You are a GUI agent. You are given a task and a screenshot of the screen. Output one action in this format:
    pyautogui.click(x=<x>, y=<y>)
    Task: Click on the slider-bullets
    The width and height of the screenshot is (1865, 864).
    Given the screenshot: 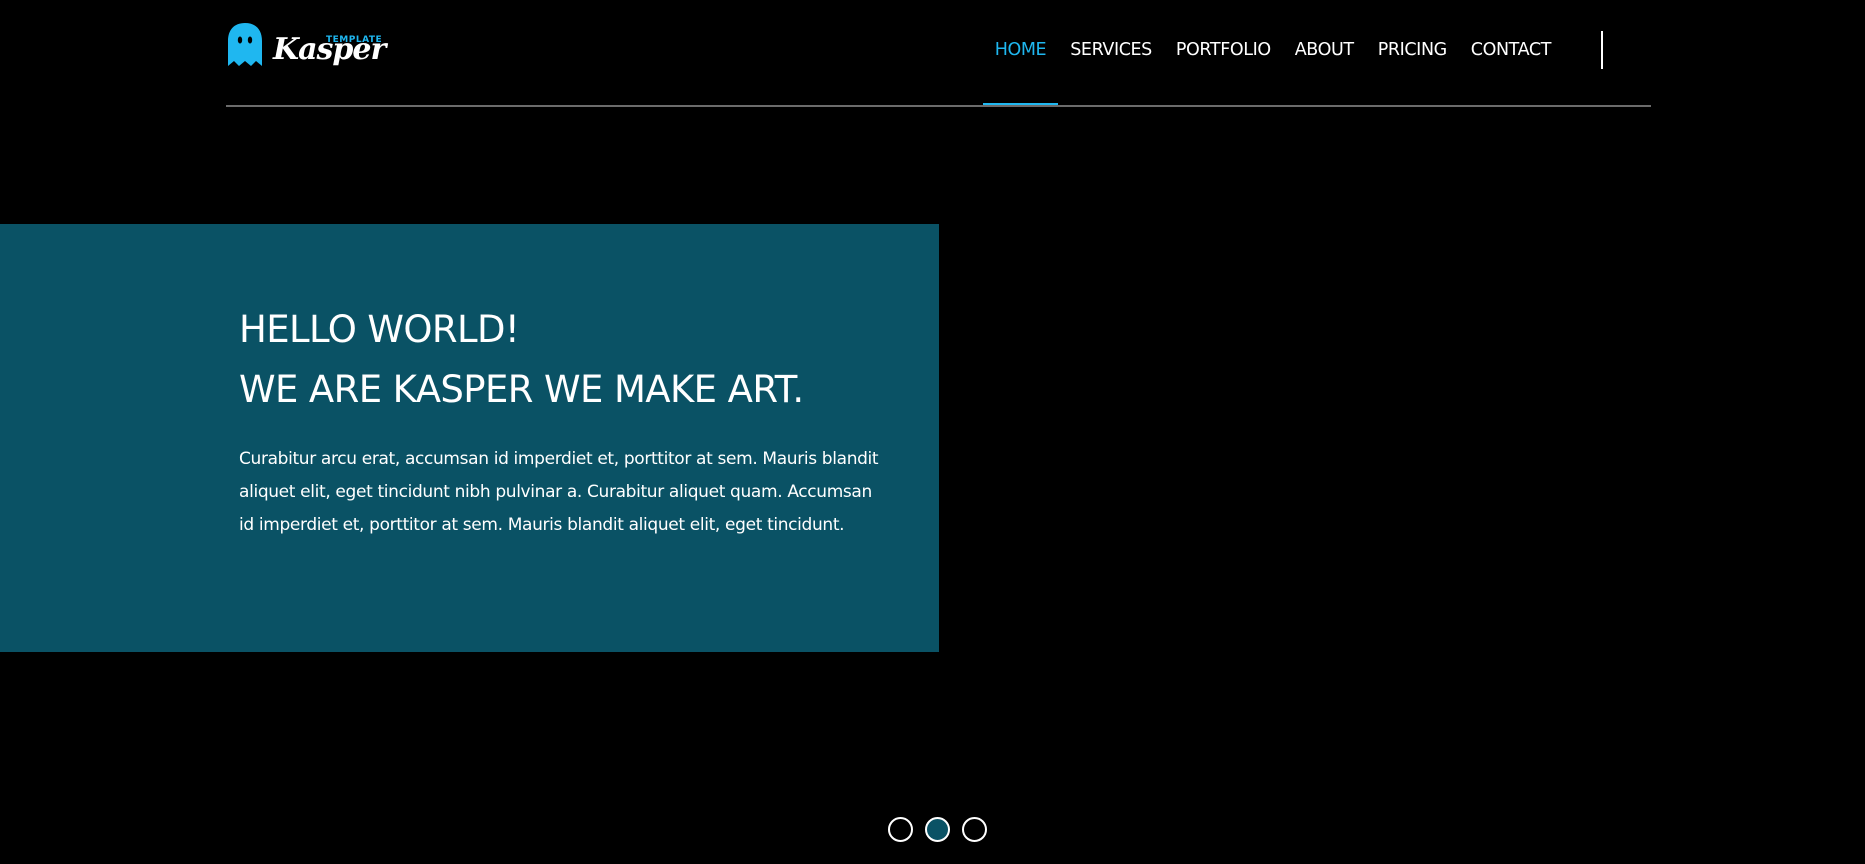 What is the action you would take?
    pyautogui.click(x=937, y=829)
    